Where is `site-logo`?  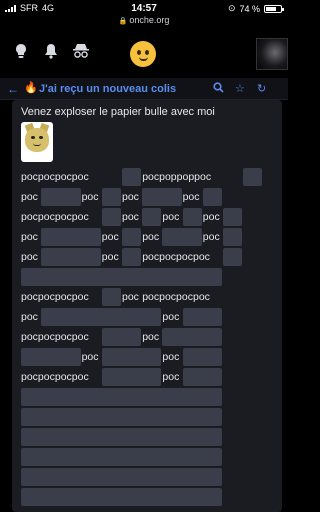
site-logo is located at coordinates (143, 54).